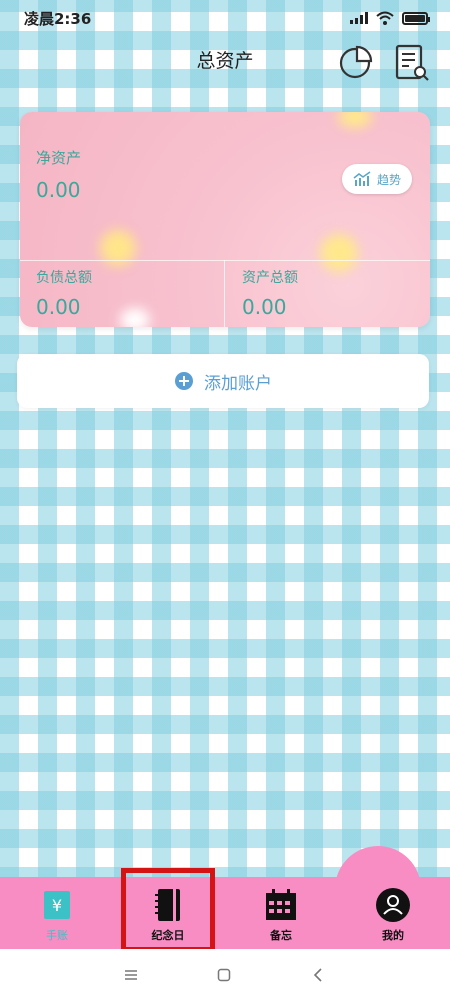 This screenshot has width=450, height=1000. I want to click on net-assets-value: 0.00, so click(58, 190).